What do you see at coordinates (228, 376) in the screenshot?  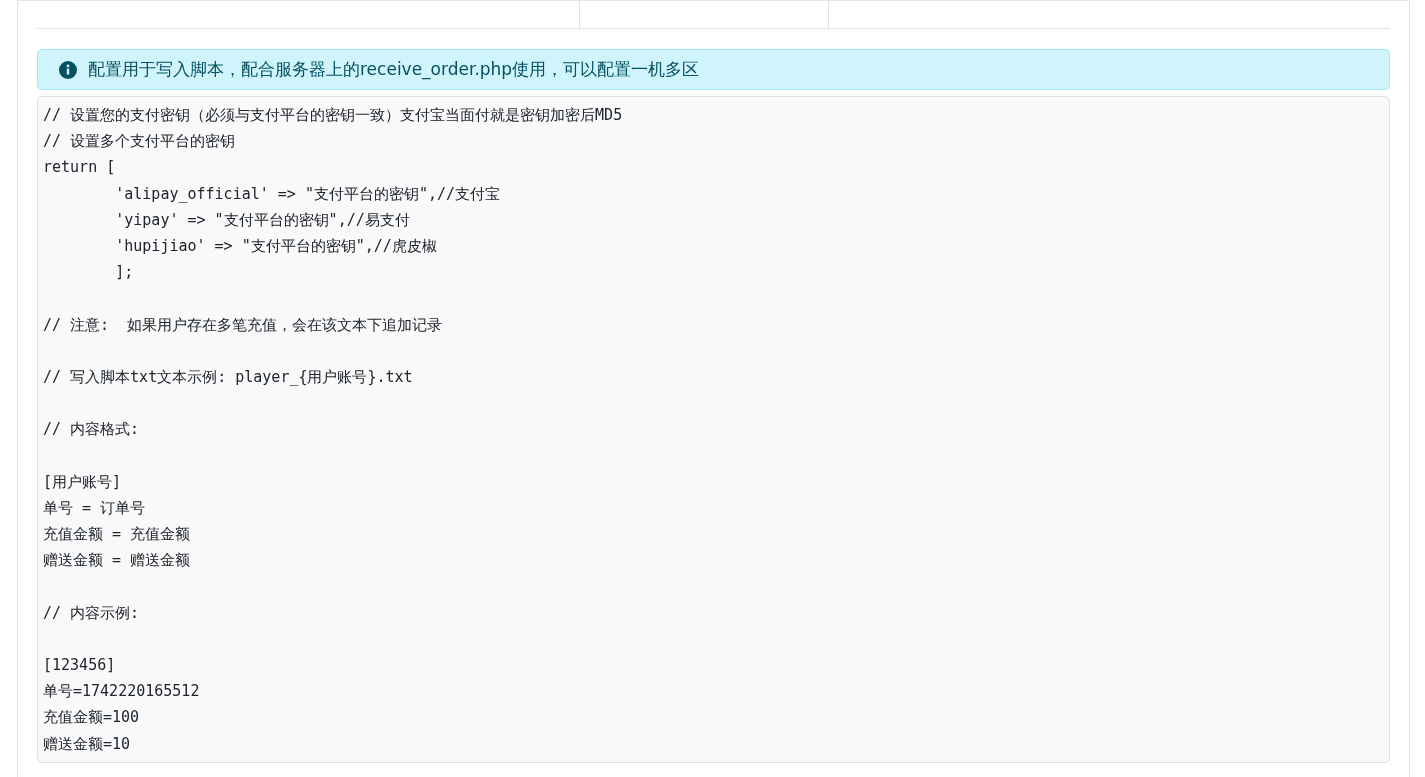 I see `code-line: // 写入脚本txt文本示例: player_{用户账号}.txt` at bounding box center [228, 376].